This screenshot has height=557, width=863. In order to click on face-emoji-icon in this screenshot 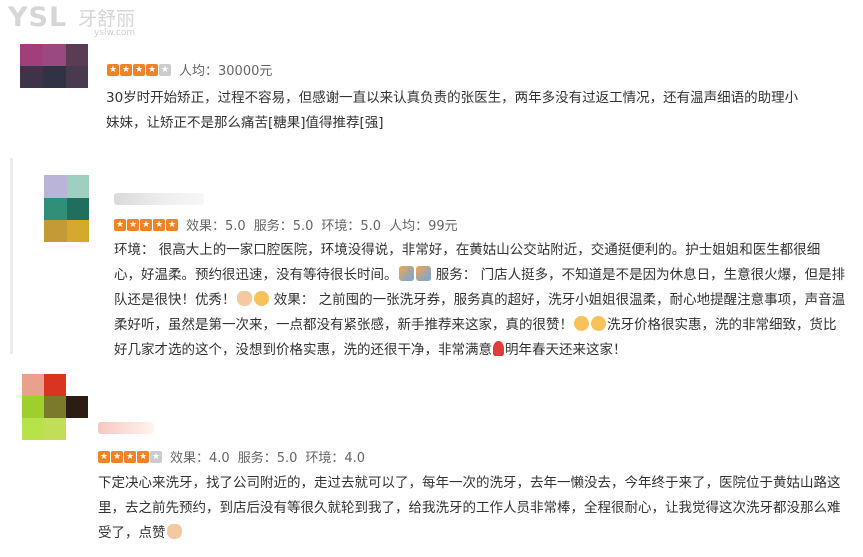, I will do `click(261, 298)`.